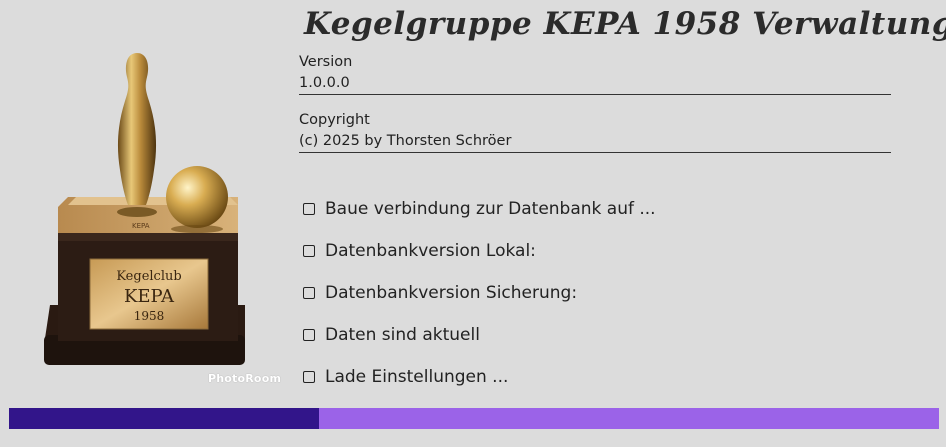  Describe the element at coordinates (144, 209) in the screenshot. I see `trophy-illustration: Kegelclub KEPA 1958 KEPA` at that location.